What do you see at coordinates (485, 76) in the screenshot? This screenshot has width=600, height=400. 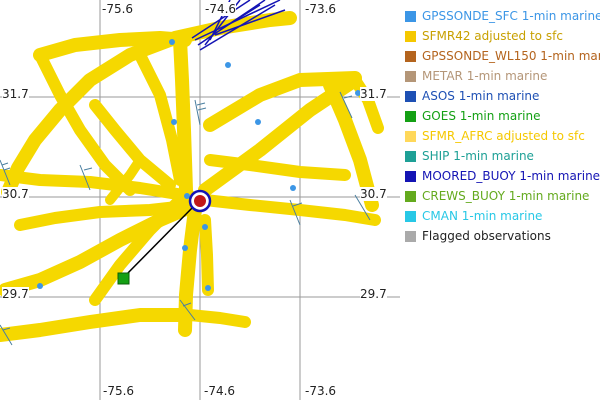 I see `legend-label: METAR 1-min marine` at bounding box center [485, 76].